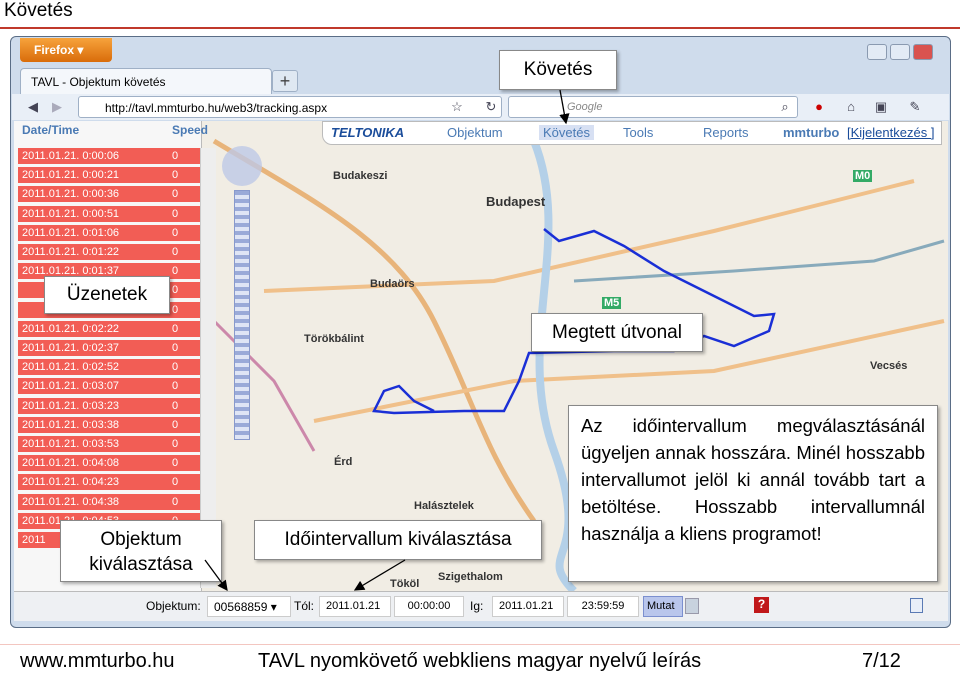 The height and width of the screenshot is (673, 960). What do you see at coordinates (881, 661) in the screenshot?
I see `page-number: 7/12` at bounding box center [881, 661].